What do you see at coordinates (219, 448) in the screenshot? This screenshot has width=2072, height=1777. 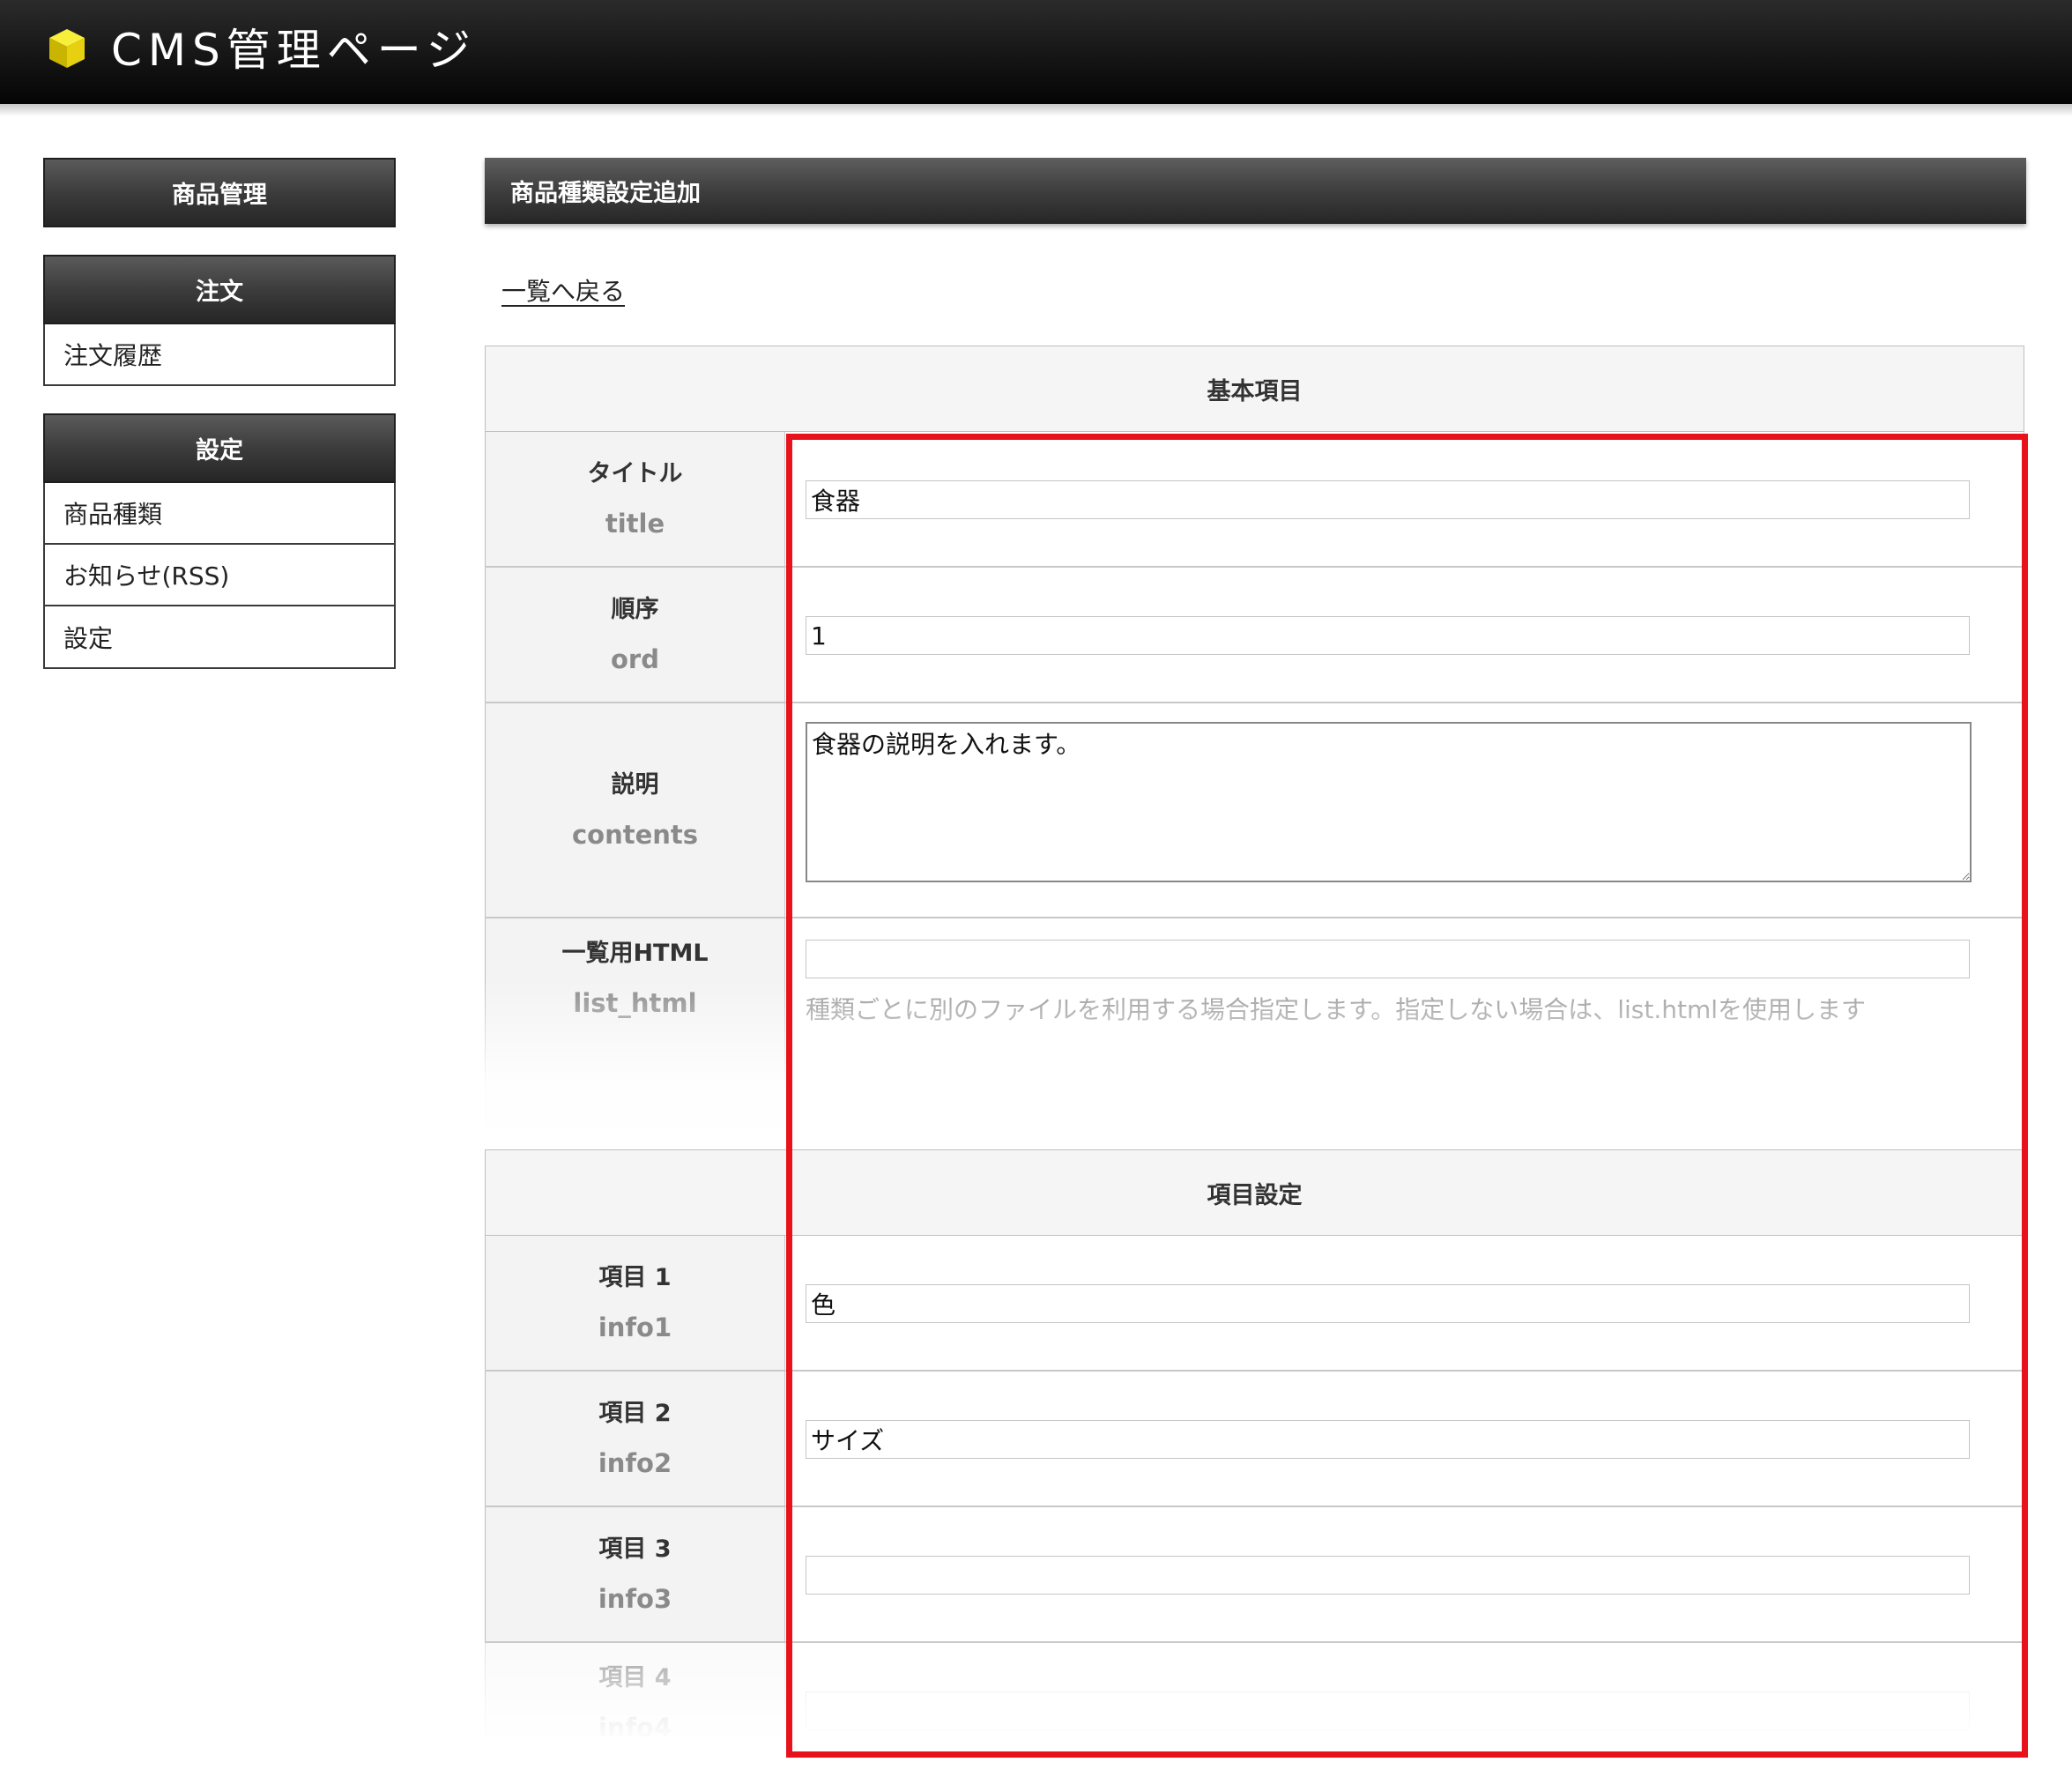 I see `sidebar-section-settings: 設定` at bounding box center [219, 448].